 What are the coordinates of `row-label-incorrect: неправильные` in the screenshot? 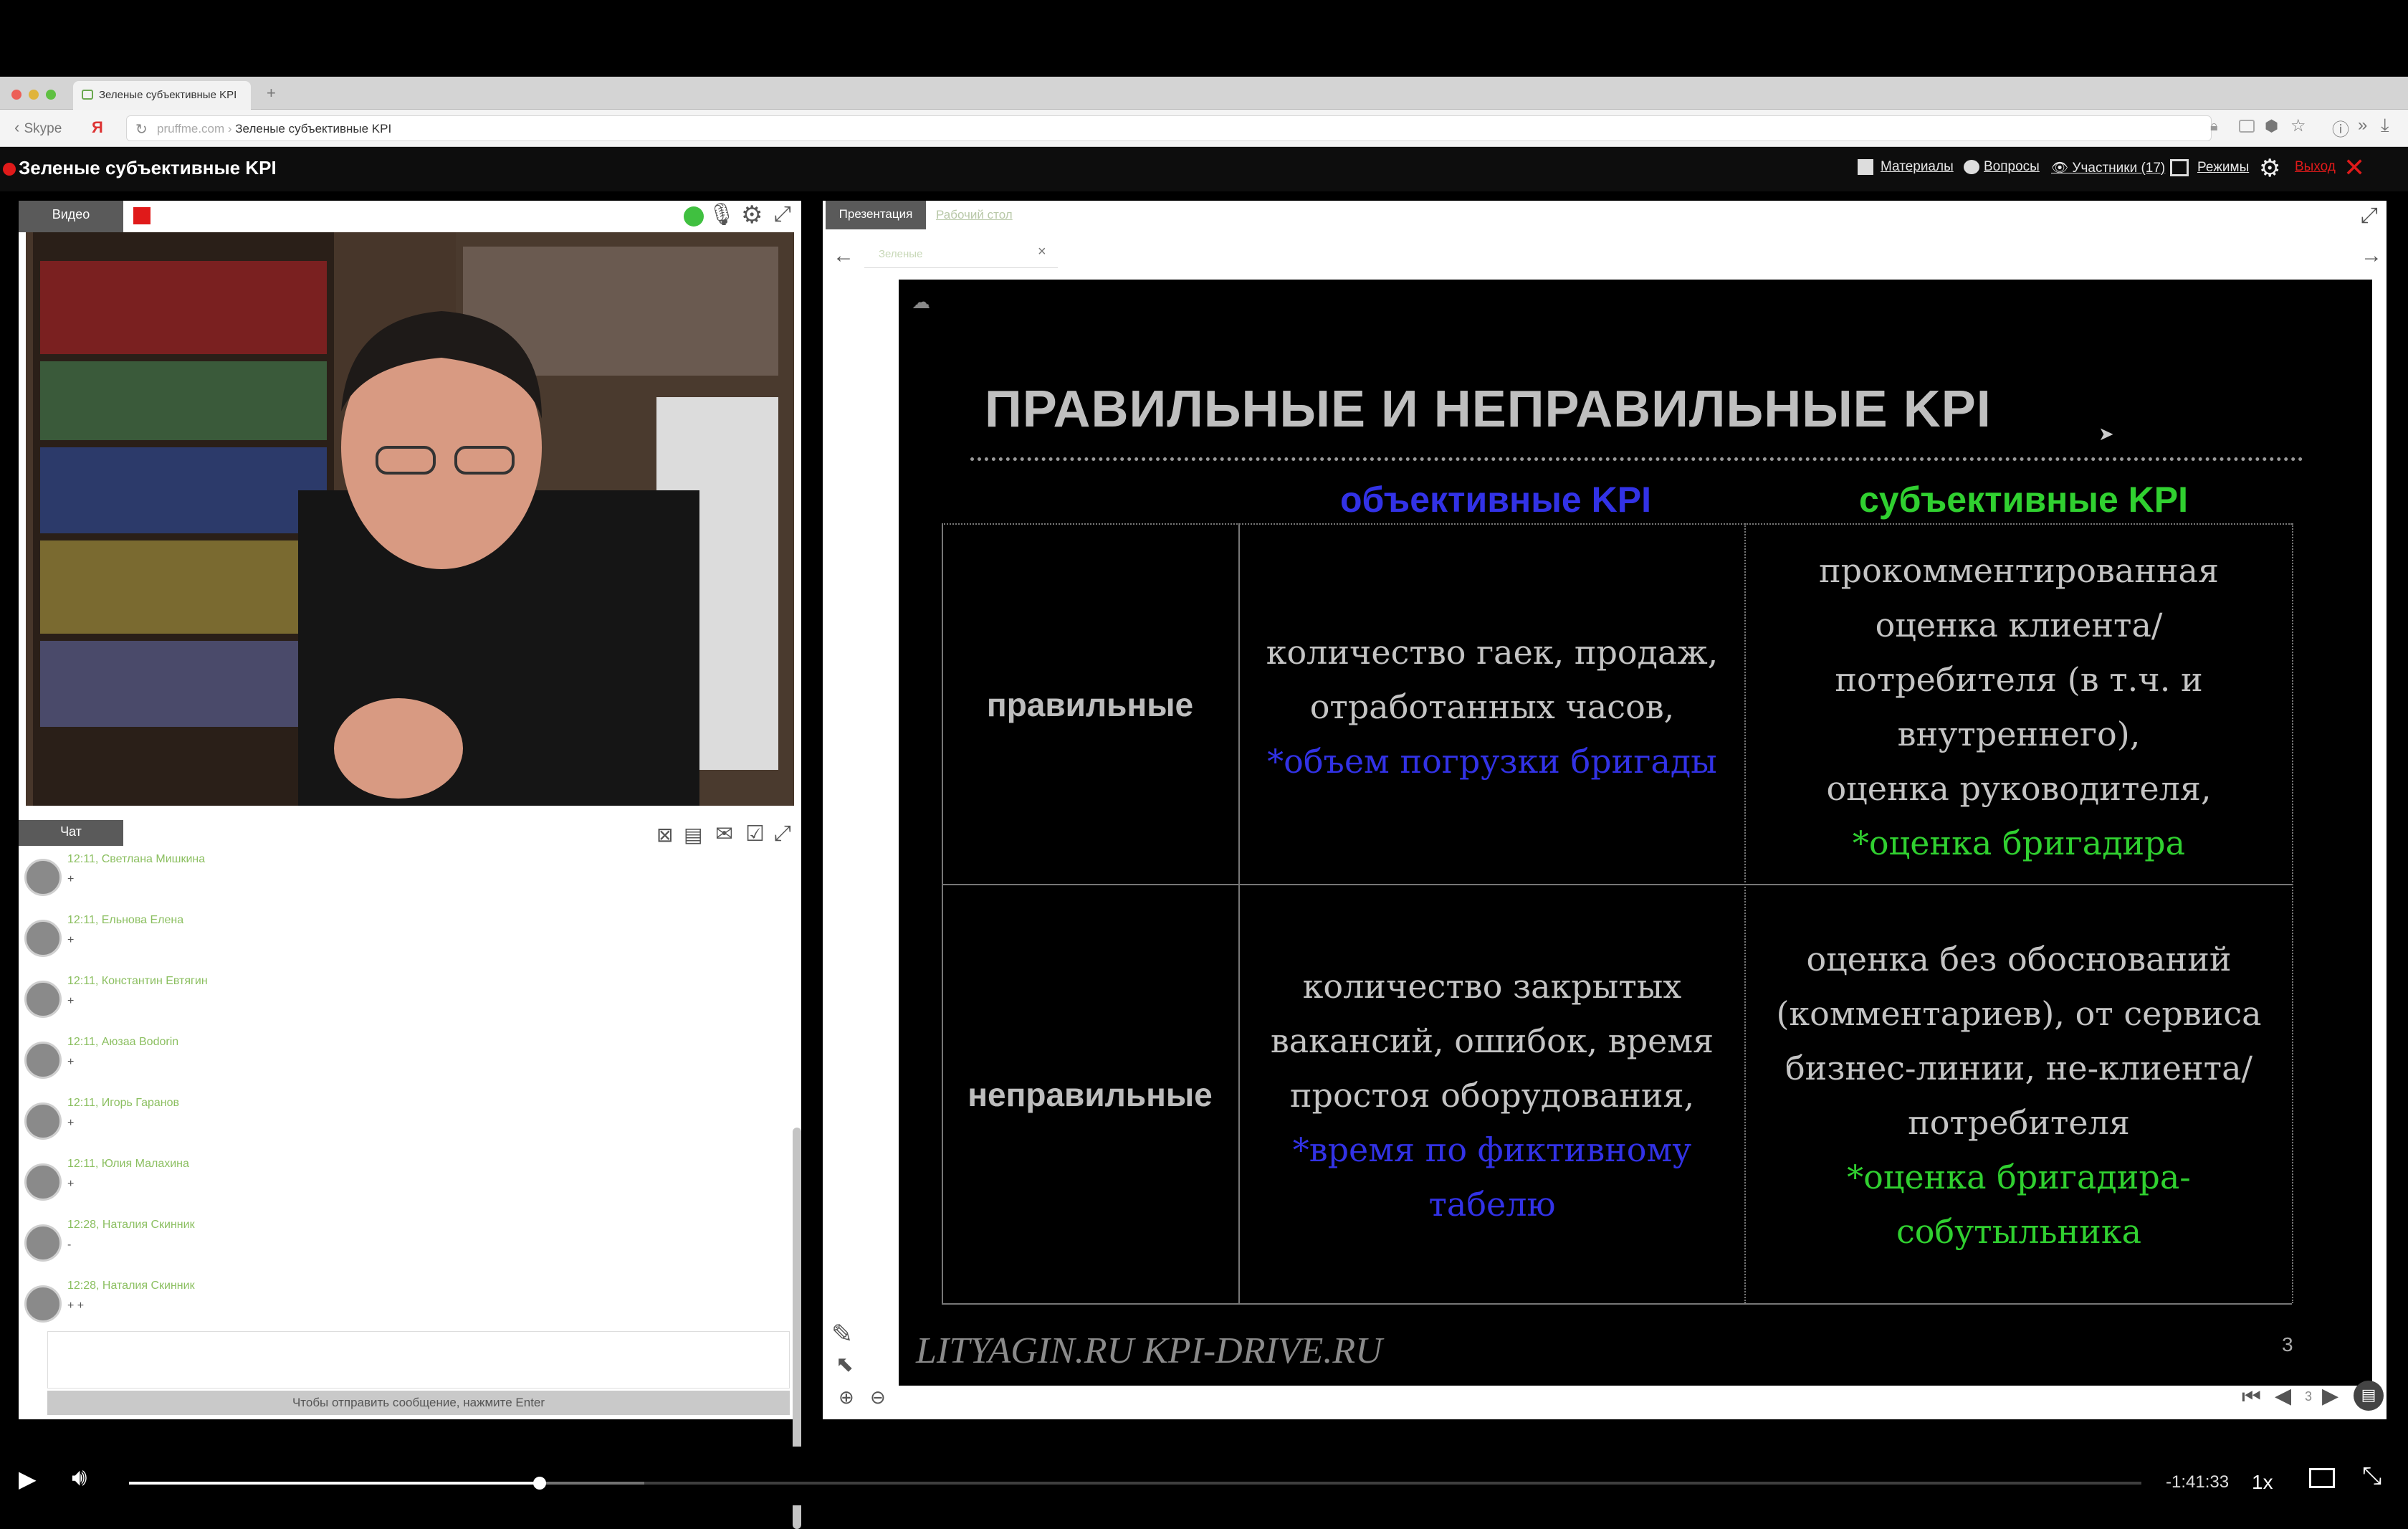 It's located at (1090, 1095).